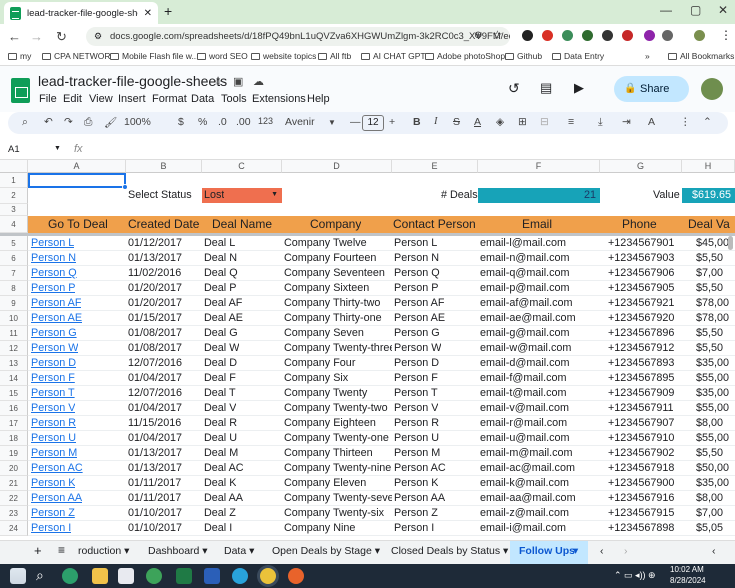 This screenshot has height=588, width=735. Describe the element at coordinates (53, 258) in the screenshot. I see `go-to-deal-link: Person N` at that location.